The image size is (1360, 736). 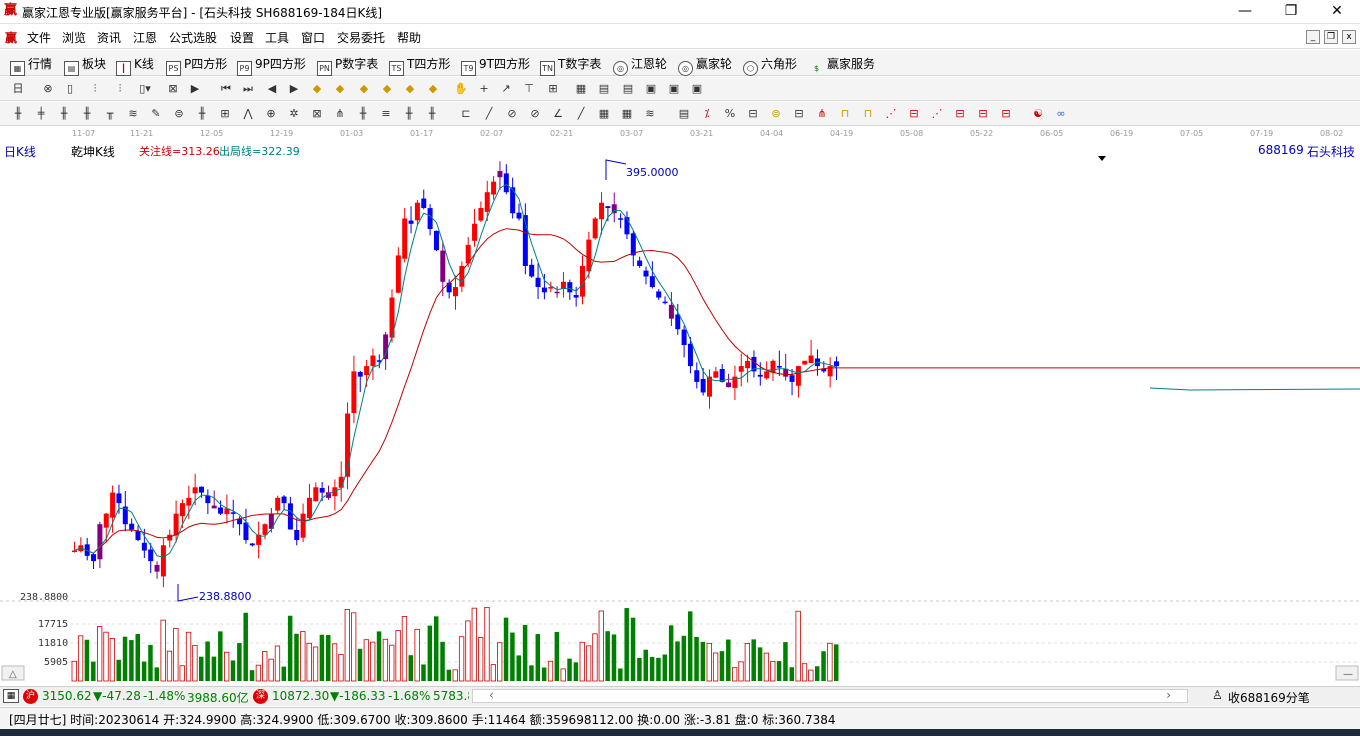 What do you see at coordinates (361, 37) in the screenshot?
I see `menu-trade: 交易委托` at bounding box center [361, 37].